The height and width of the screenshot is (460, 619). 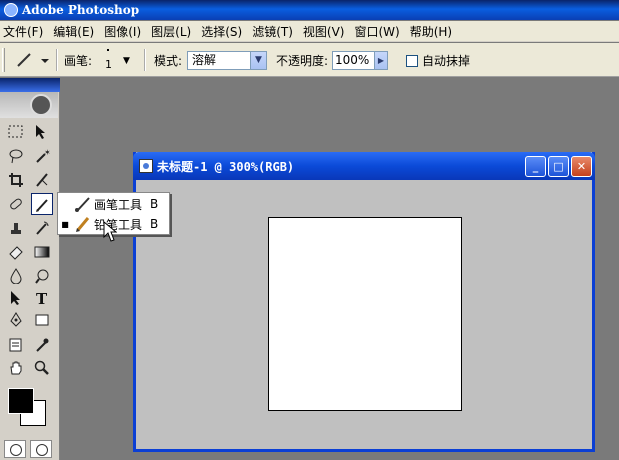 What do you see at coordinates (274, 31) in the screenshot?
I see `menu-filter: 滤镜(T)` at bounding box center [274, 31].